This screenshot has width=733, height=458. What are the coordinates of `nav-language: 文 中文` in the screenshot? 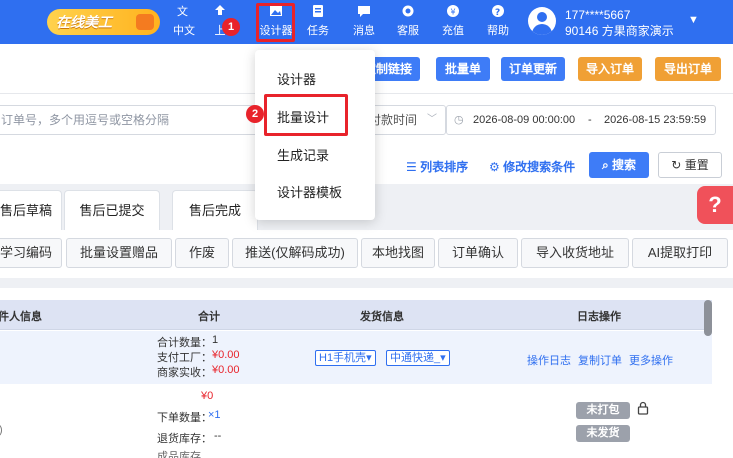 It's located at (184, 23).